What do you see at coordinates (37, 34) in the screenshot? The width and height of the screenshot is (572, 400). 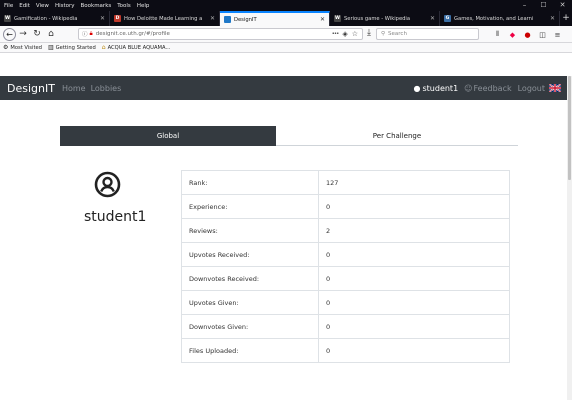 I see `reload-icon: ↻` at bounding box center [37, 34].